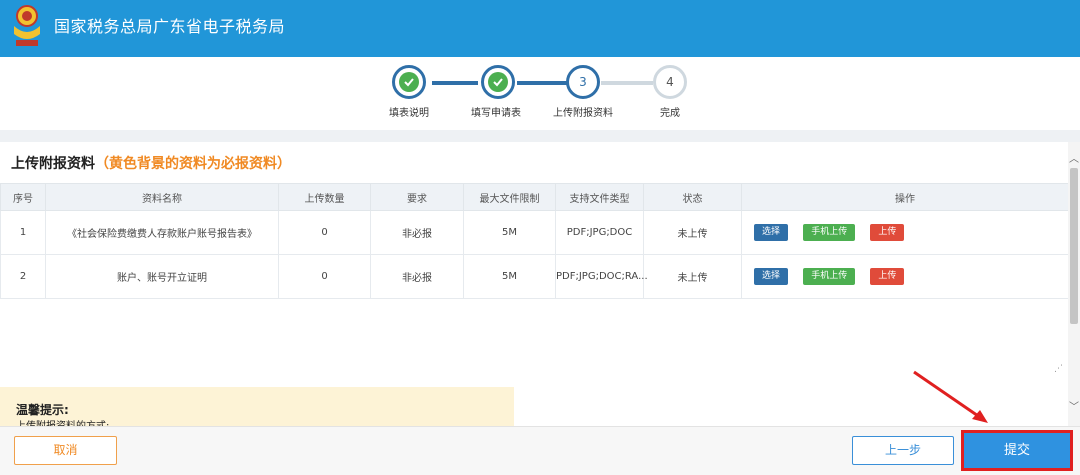 This screenshot has height=475, width=1080. I want to click on step-3-circle: 3, so click(583, 82).